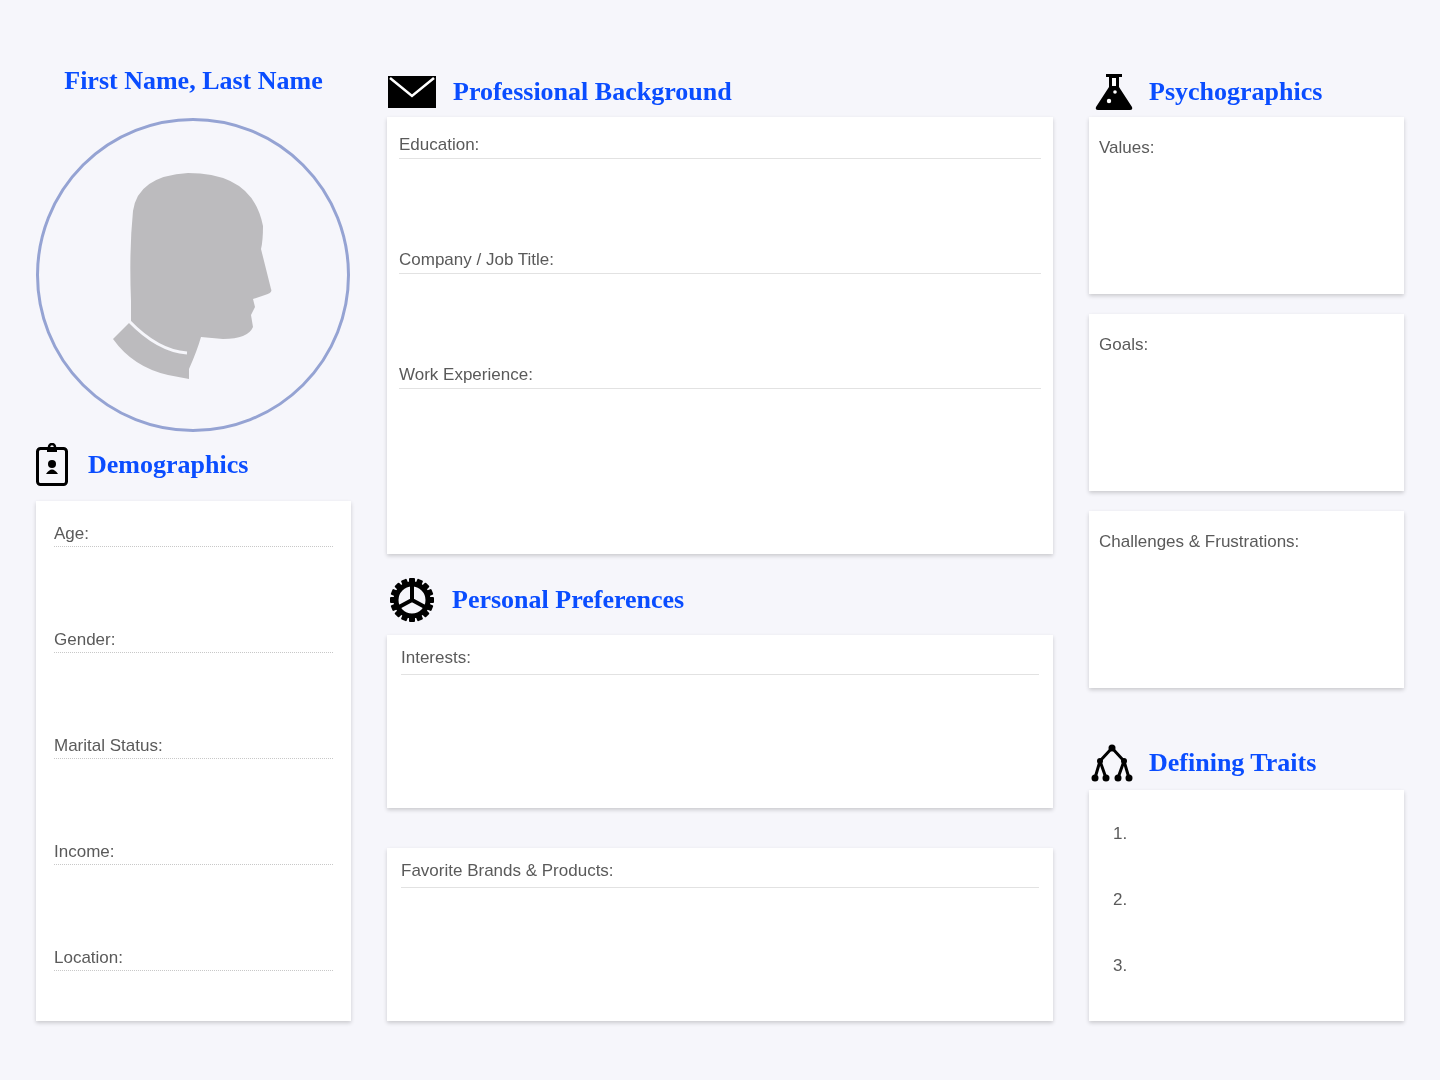 The width and height of the screenshot is (1440, 1080). I want to click on list-number: 3., so click(1121, 965).